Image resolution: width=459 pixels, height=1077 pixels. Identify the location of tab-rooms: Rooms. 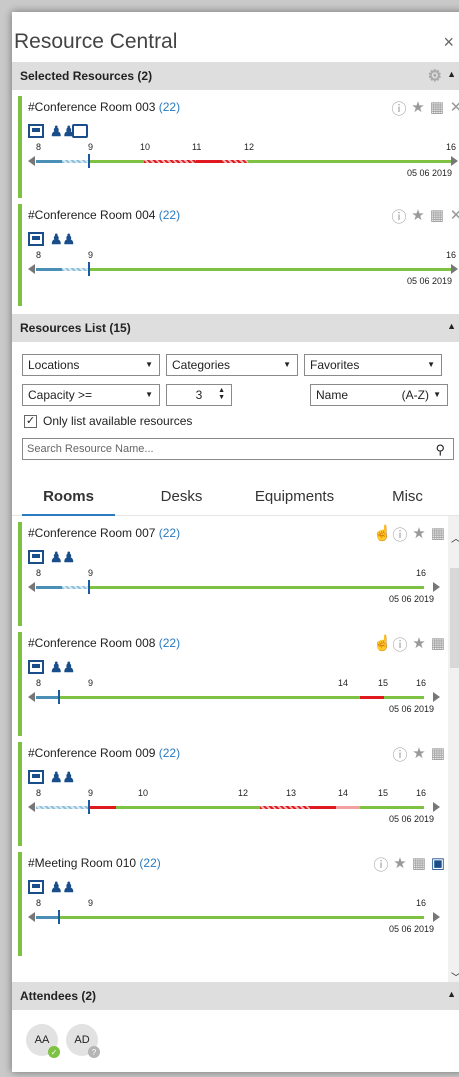
(68, 498).